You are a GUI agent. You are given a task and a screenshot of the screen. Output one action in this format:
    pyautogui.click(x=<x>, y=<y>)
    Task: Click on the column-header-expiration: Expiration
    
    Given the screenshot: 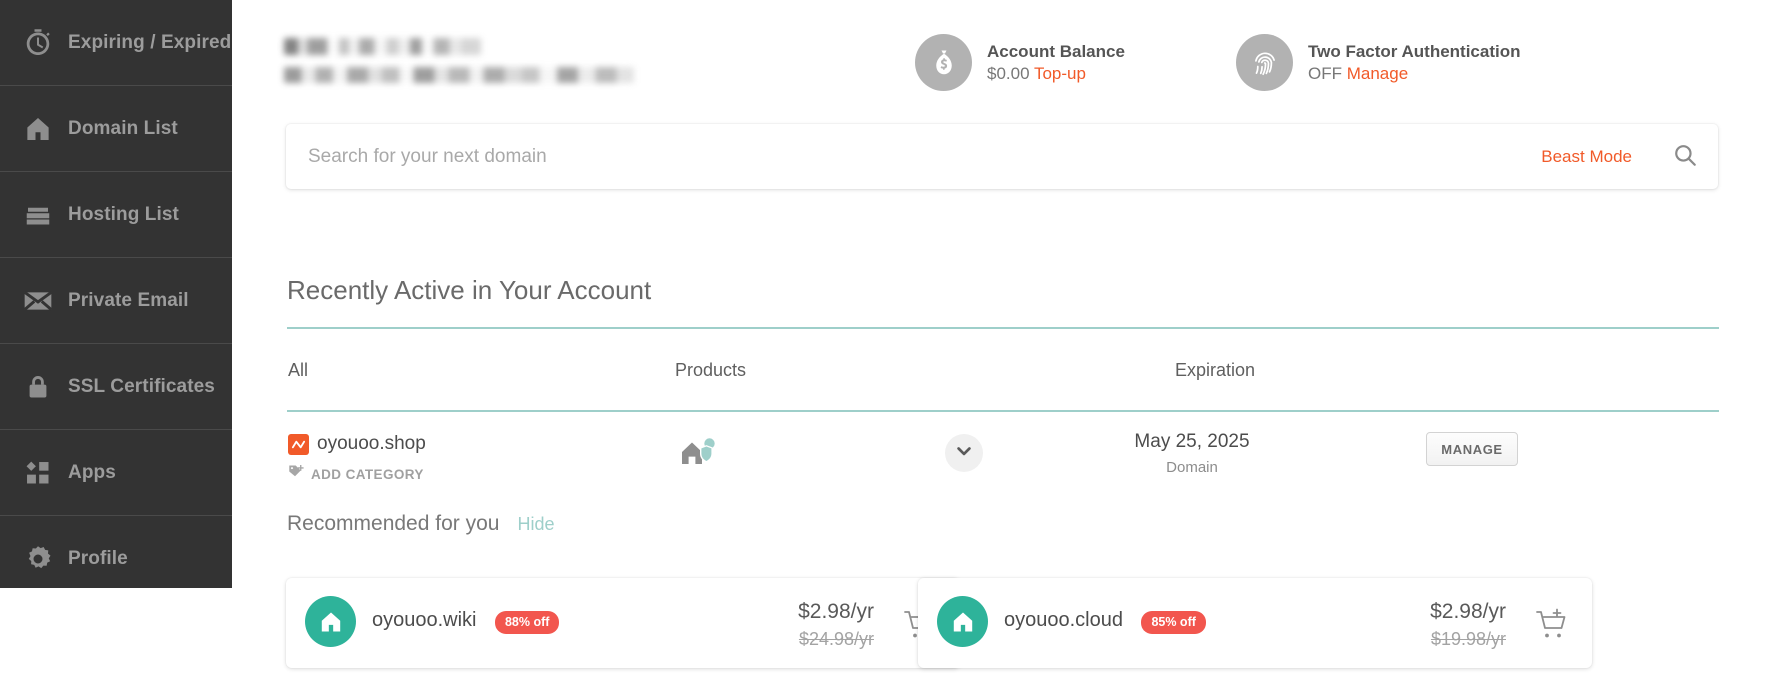 What is the action you would take?
    pyautogui.click(x=1215, y=370)
    